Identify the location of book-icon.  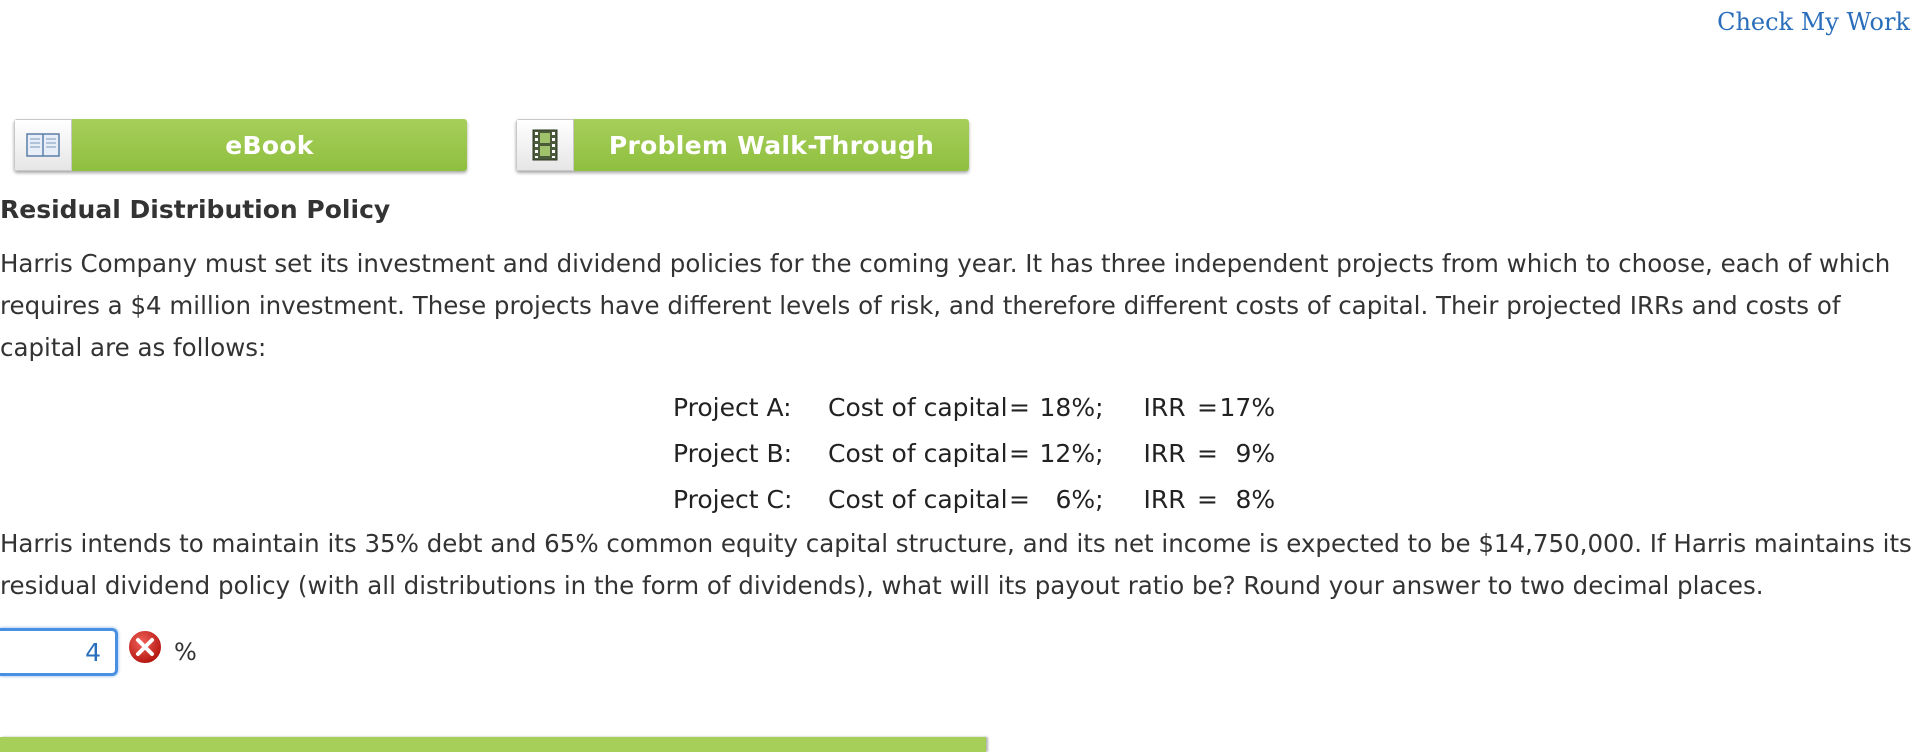
(43, 145).